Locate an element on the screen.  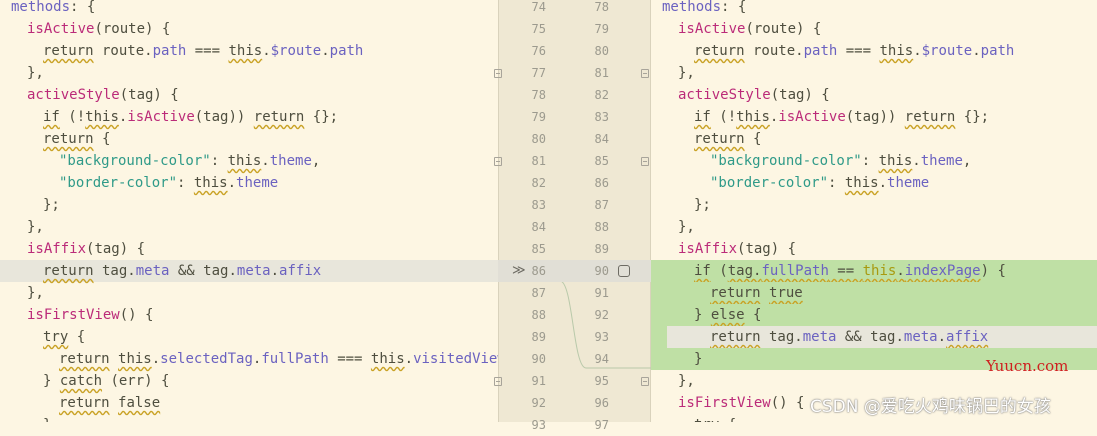
code-token: path is located at coordinates (169, 51).